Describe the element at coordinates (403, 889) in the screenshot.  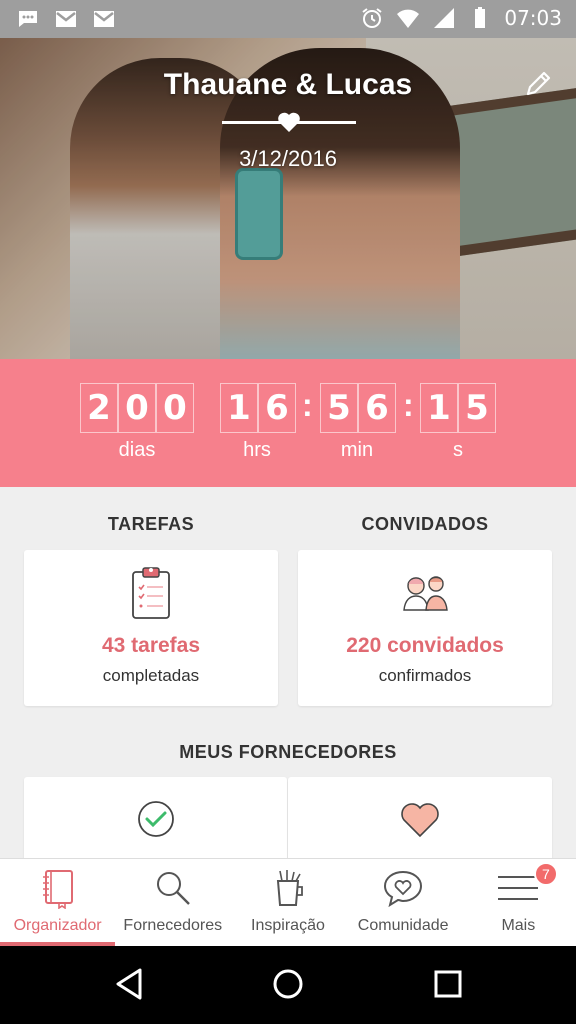
I see `chat-heart-icon` at that location.